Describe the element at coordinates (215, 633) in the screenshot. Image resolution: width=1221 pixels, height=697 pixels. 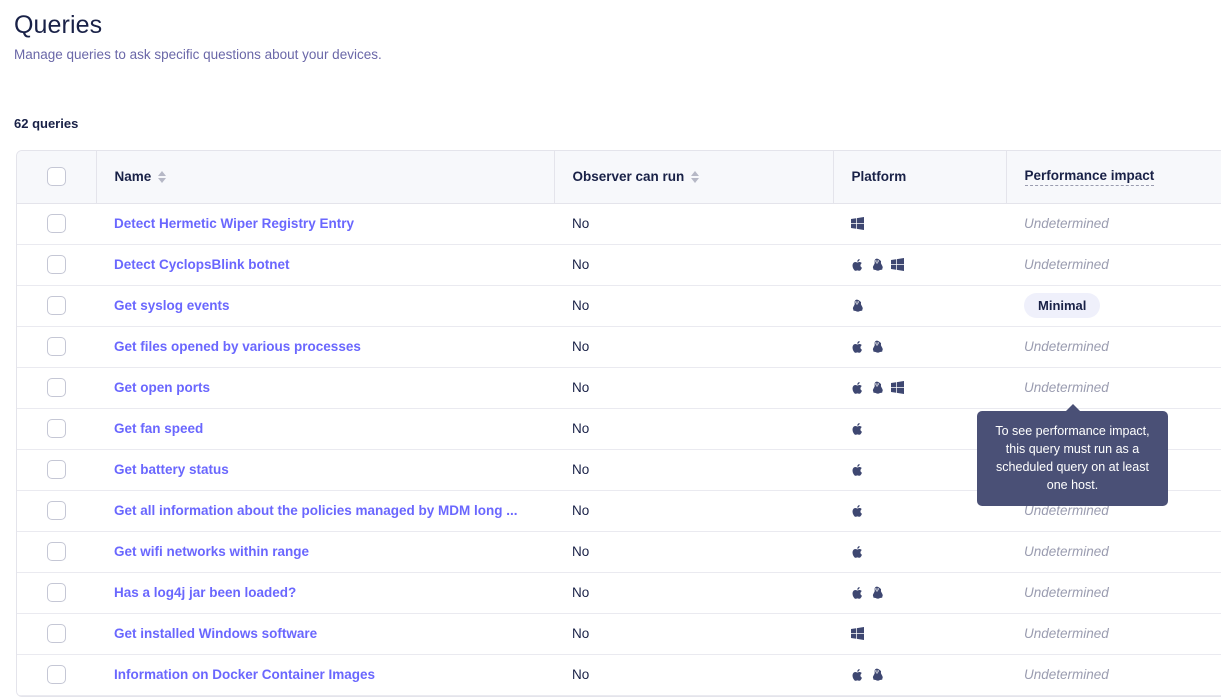
I see `query-name-link: Get installed Windows software` at that location.